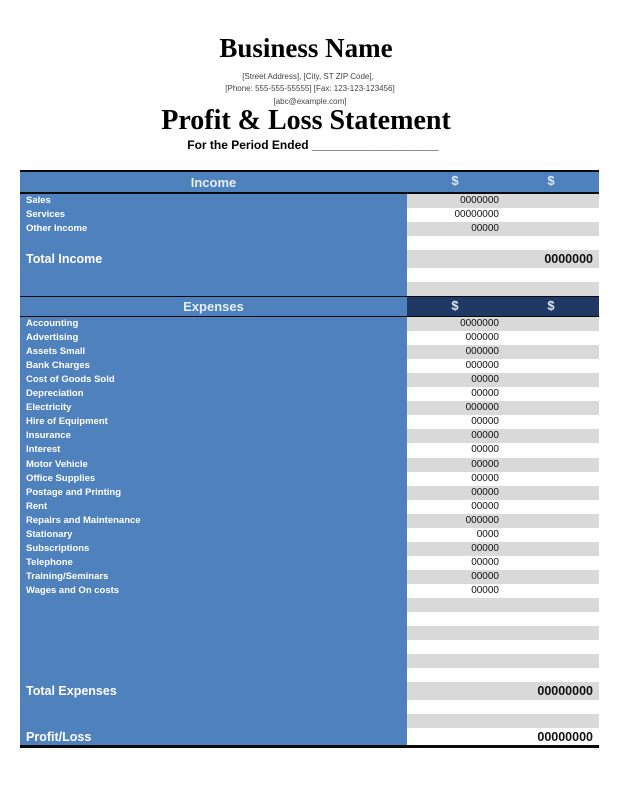 This screenshot has height=802, width=628. Describe the element at coordinates (213, 306) in the screenshot. I see `expenses-section-title: Expenses` at that location.